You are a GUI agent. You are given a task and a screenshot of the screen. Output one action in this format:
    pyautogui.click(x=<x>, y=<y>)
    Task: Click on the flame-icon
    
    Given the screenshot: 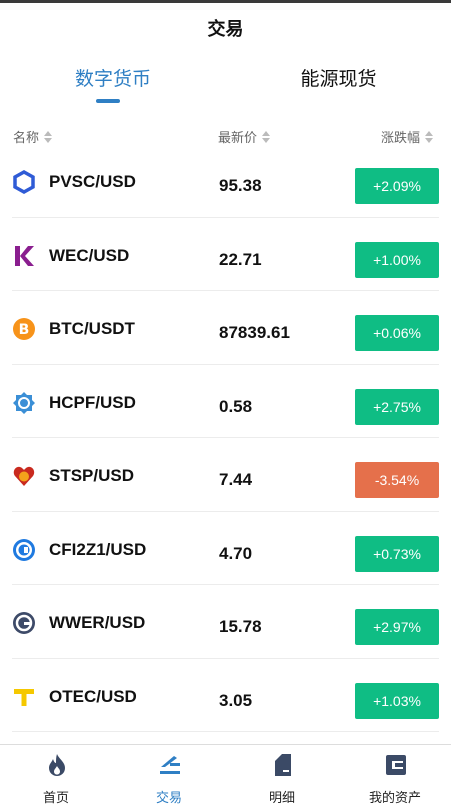 What is the action you would take?
    pyautogui.click(x=57, y=765)
    